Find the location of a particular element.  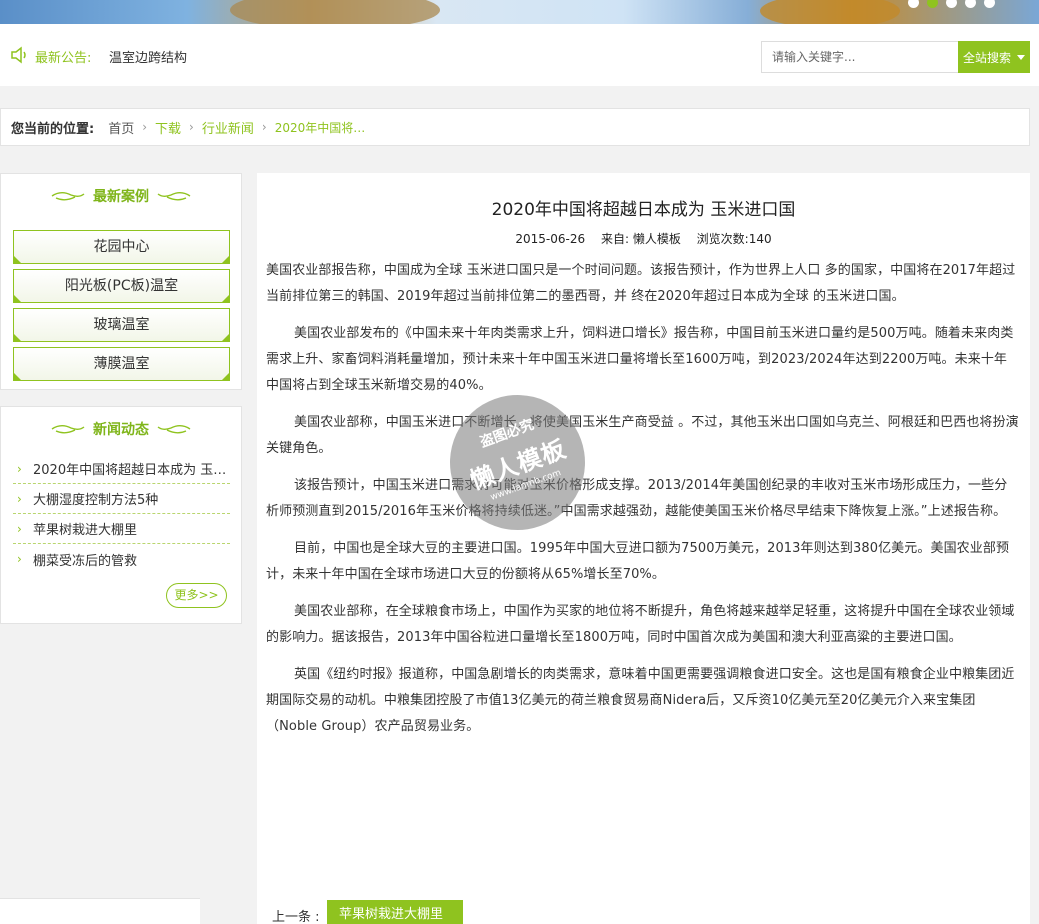

breadcrumb-home-link: 首页 is located at coordinates (121, 127).